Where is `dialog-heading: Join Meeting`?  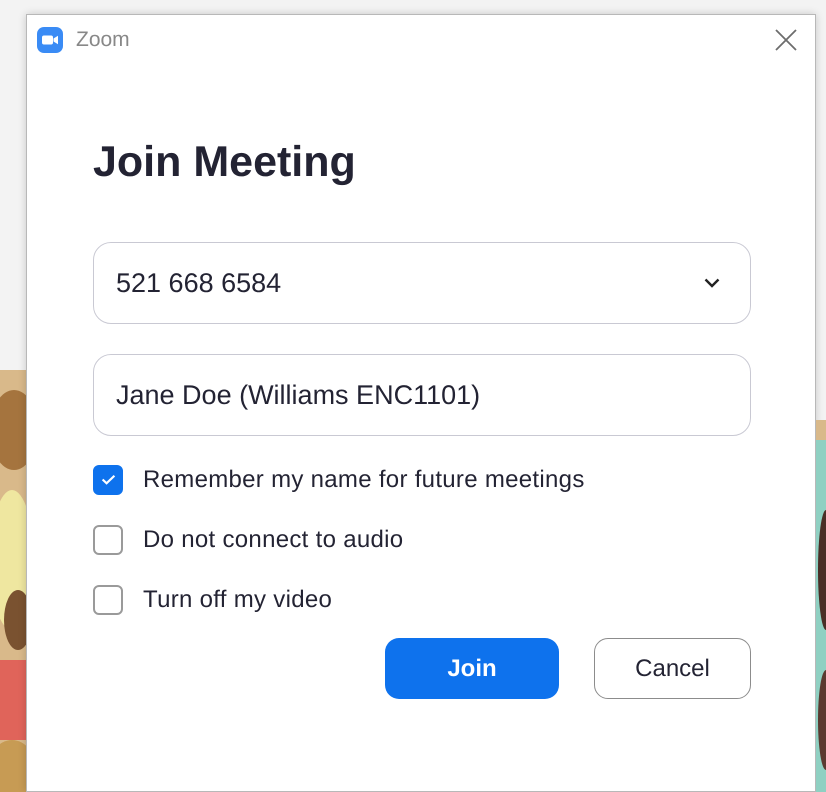 dialog-heading: Join Meeting is located at coordinates (225, 162).